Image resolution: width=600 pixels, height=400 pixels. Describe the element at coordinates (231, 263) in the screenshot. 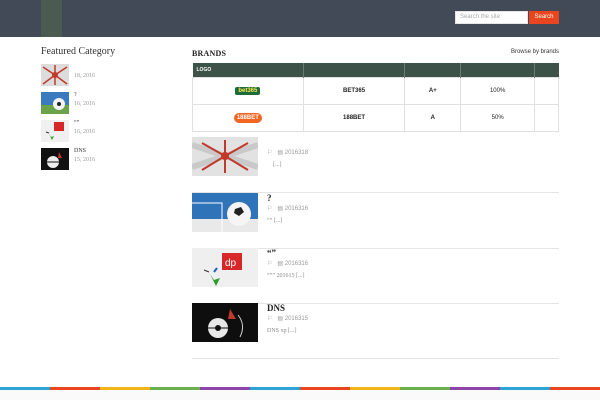

I see `svg-text: dp` at that location.